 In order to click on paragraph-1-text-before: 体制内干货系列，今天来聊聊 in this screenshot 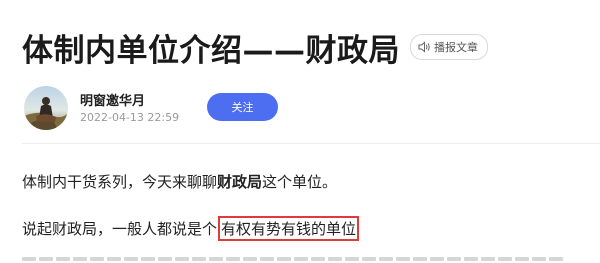, I will do `click(120, 182)`.